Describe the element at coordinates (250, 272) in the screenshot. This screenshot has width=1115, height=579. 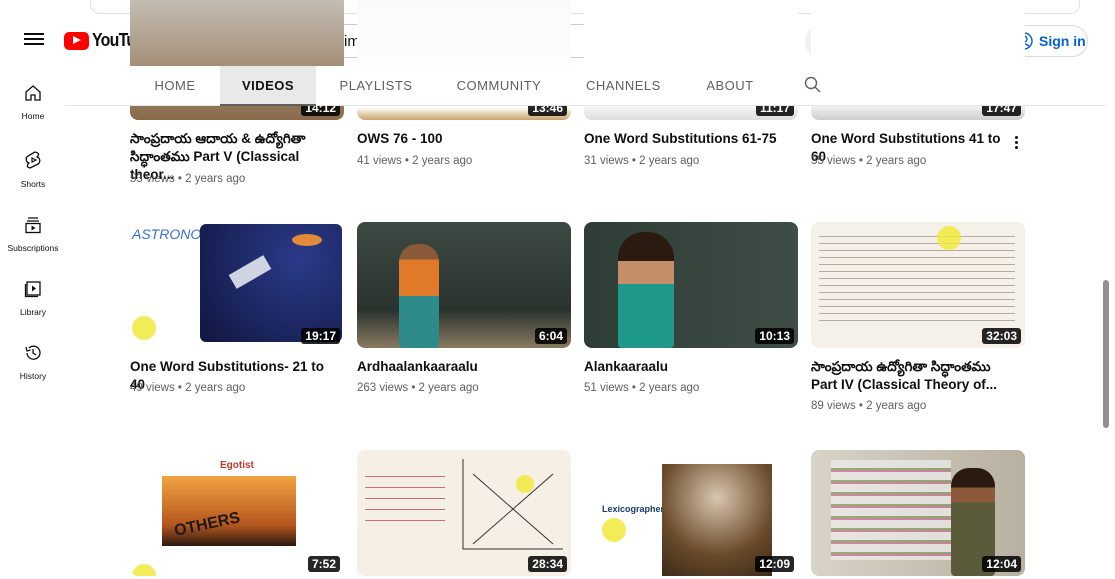
I see `telescope-icon` at that location.